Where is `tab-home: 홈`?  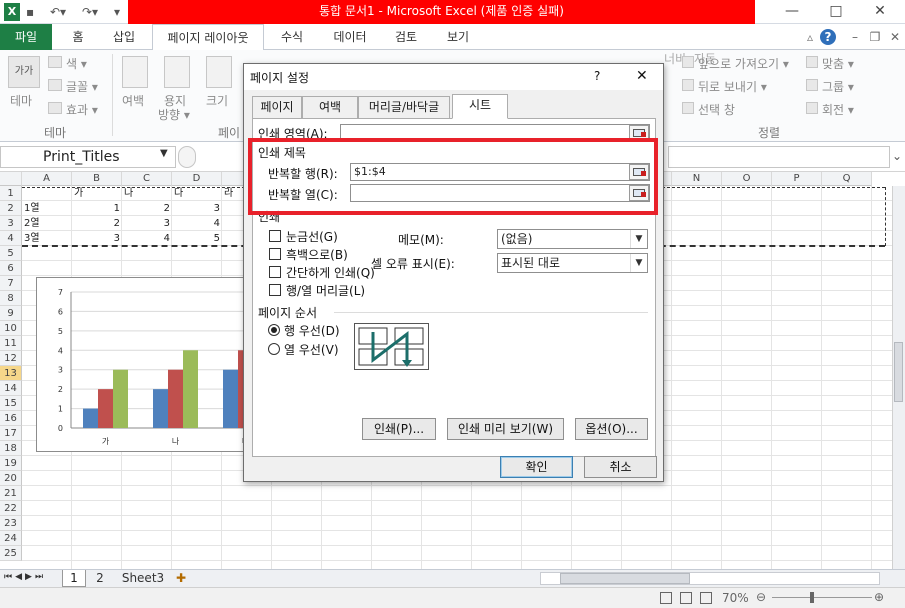 tab-home: 홈 is located at coordinates (78, 37).